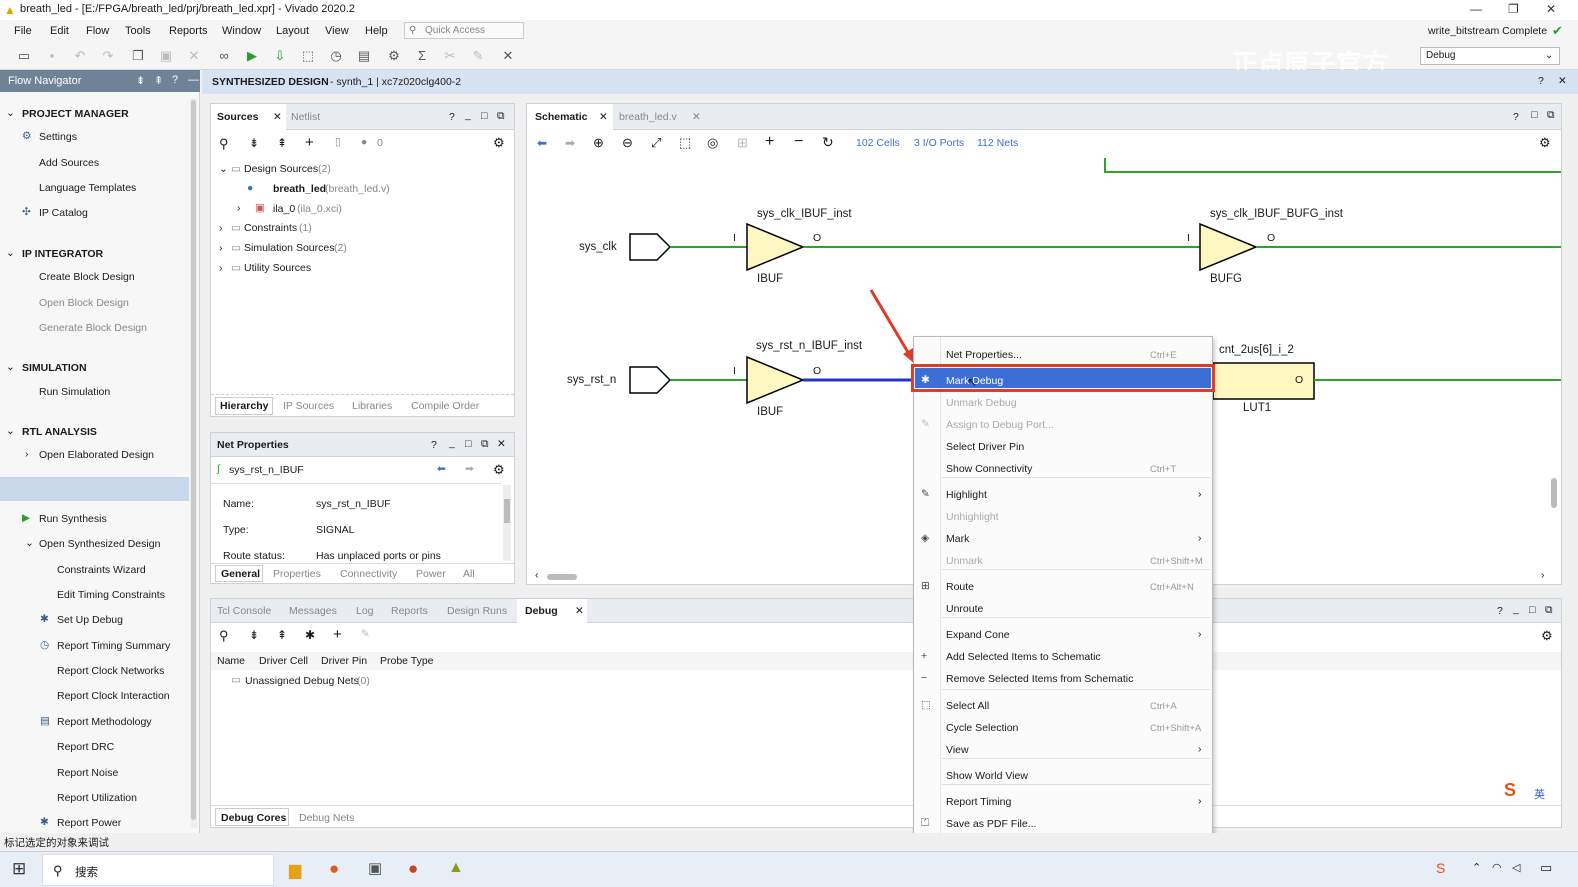 This screenshot has height=887, width=1578. Describe the element at coordinates (552, 611) in the screenshot. I see `tab-debug: Debug ✕` at that location.